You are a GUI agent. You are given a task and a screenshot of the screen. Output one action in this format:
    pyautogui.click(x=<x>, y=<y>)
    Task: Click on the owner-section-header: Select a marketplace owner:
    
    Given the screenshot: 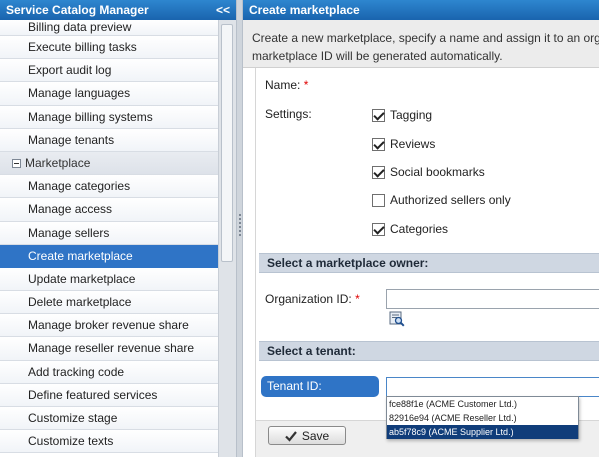 What is the action you would take?
    pyautogui.click(x=429, y=263)
    